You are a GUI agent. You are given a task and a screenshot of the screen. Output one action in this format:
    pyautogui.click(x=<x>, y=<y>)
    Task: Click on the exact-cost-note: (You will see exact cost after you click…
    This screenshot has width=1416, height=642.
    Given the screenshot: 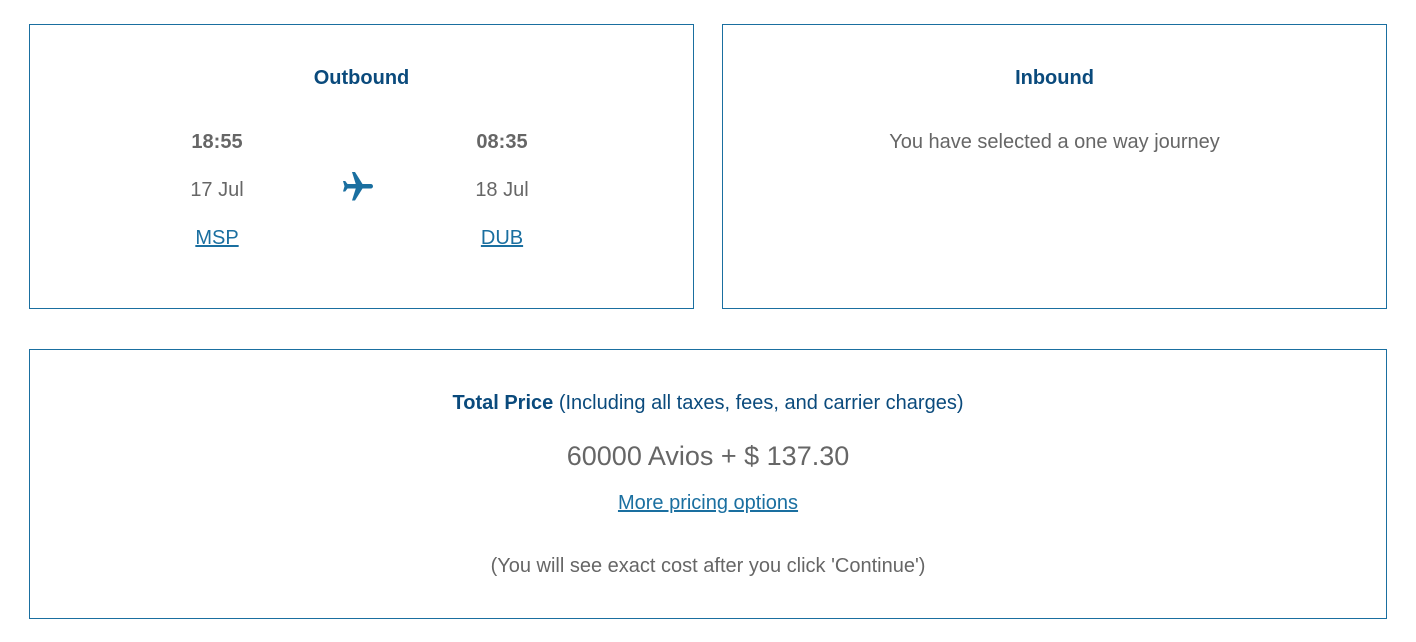 What is the action you would take?
    pyautogui.click(x=708, y=566)
    